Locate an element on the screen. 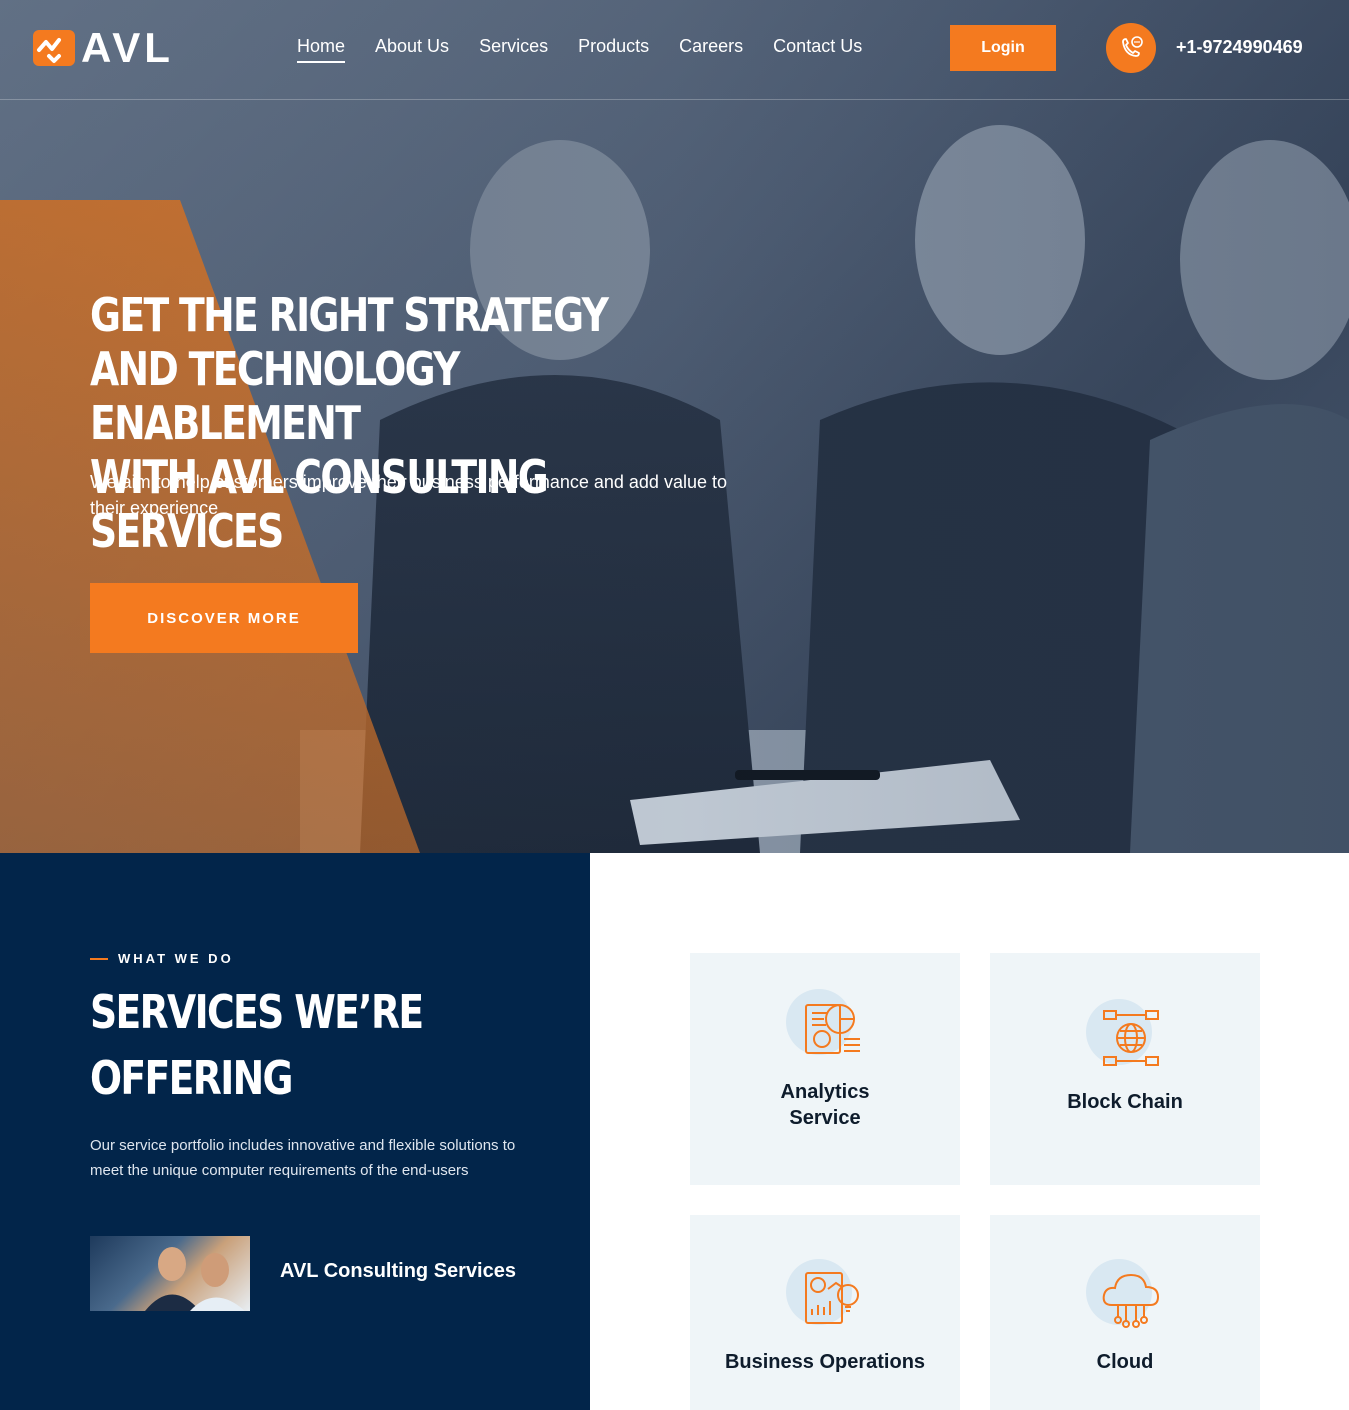  service-card-label-line: Cloud is located at coordinates (1125, 1362).